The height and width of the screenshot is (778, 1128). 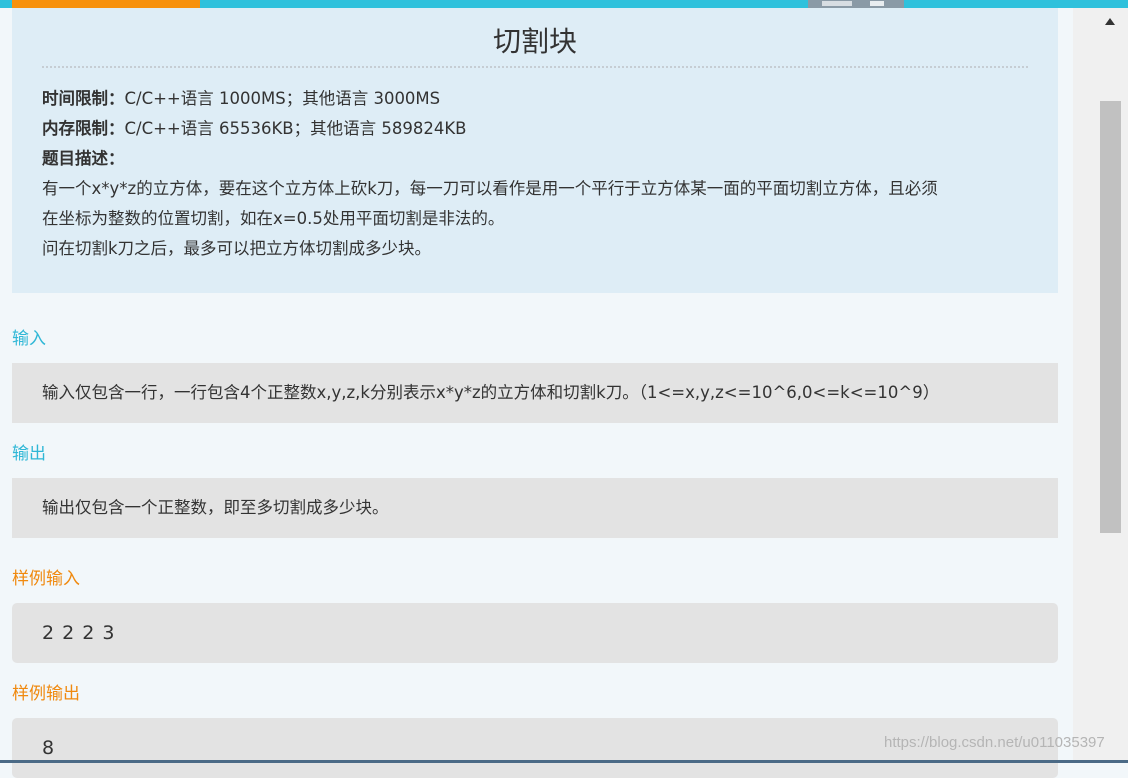 I want to click on sample-output-label: 样例输出, so click(x=46, y=694).